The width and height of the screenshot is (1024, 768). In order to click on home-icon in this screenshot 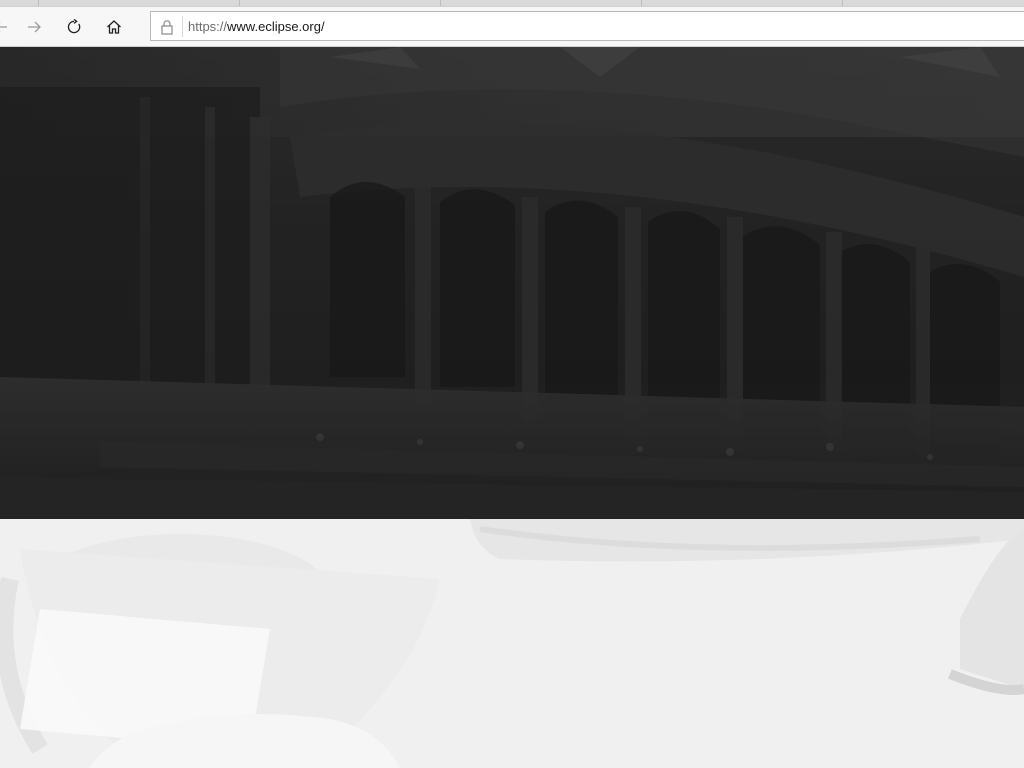, I will do `click(114, 27)`.